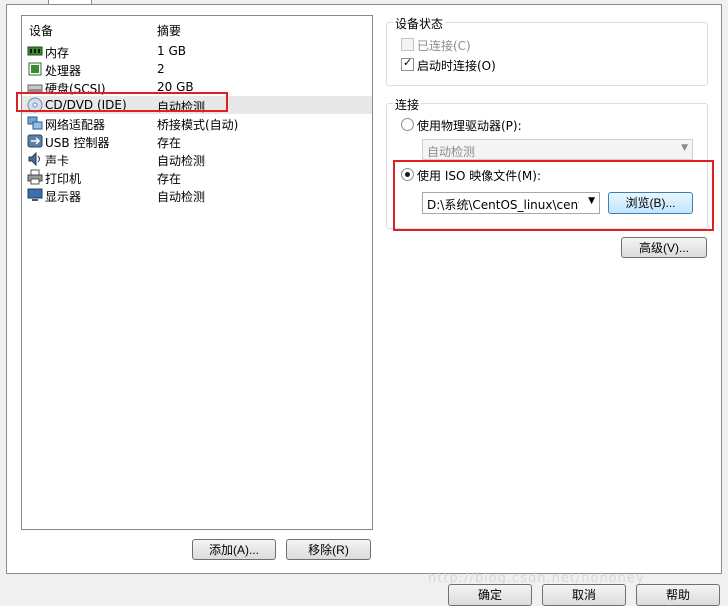 The width and height of the screenshot is (728, 606). I want to click on device-status-title: 设备状态, so click(419, 23).